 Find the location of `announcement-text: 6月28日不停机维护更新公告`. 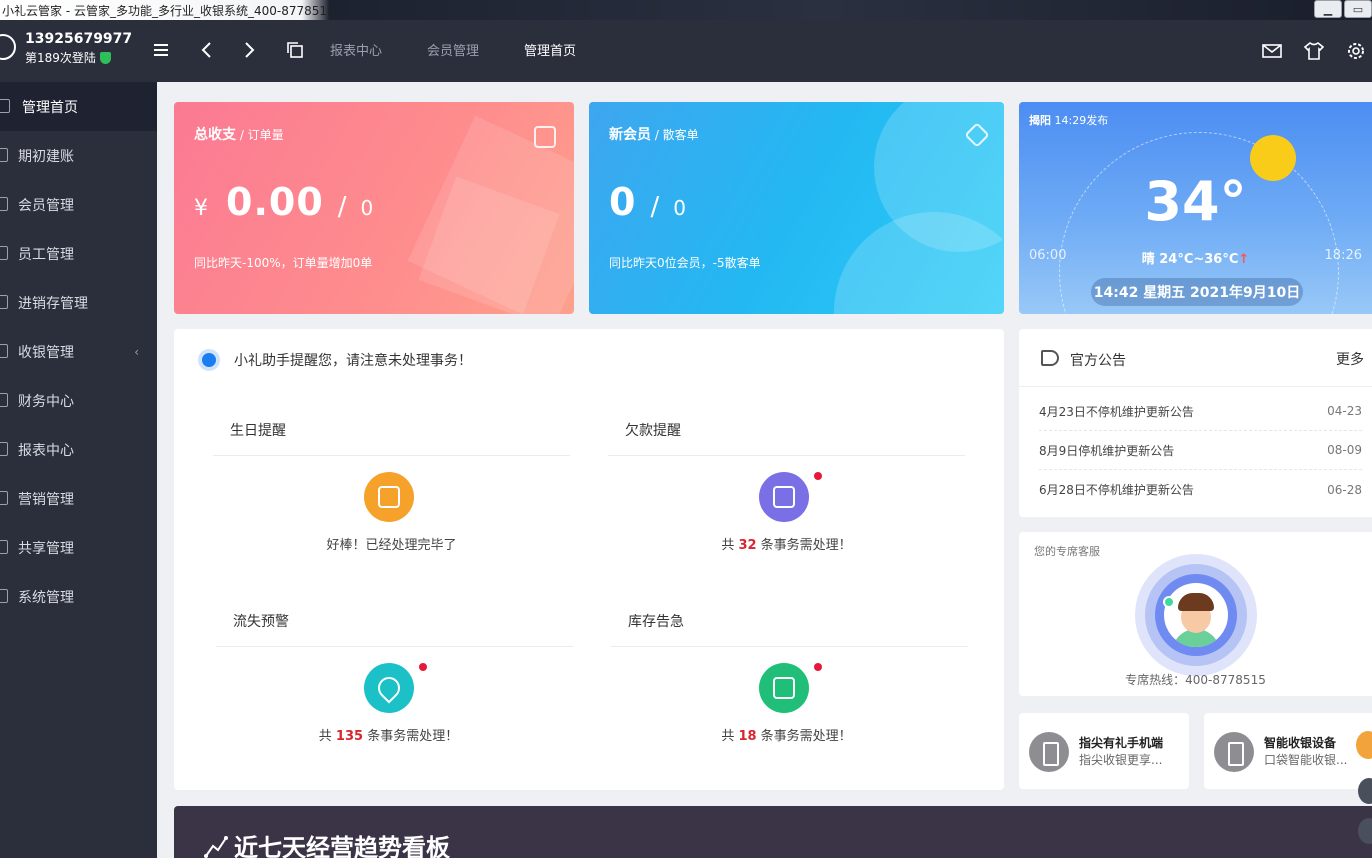

announcement-text: 6月28日不停机维护更新公告 is located at coordinates (1116, 490).